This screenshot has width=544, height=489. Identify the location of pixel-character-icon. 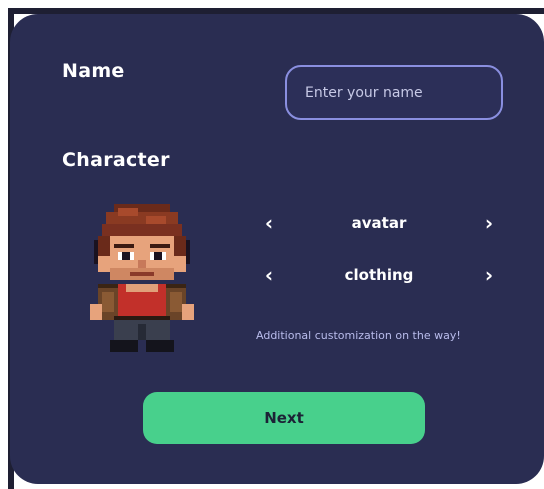
(142, 278).